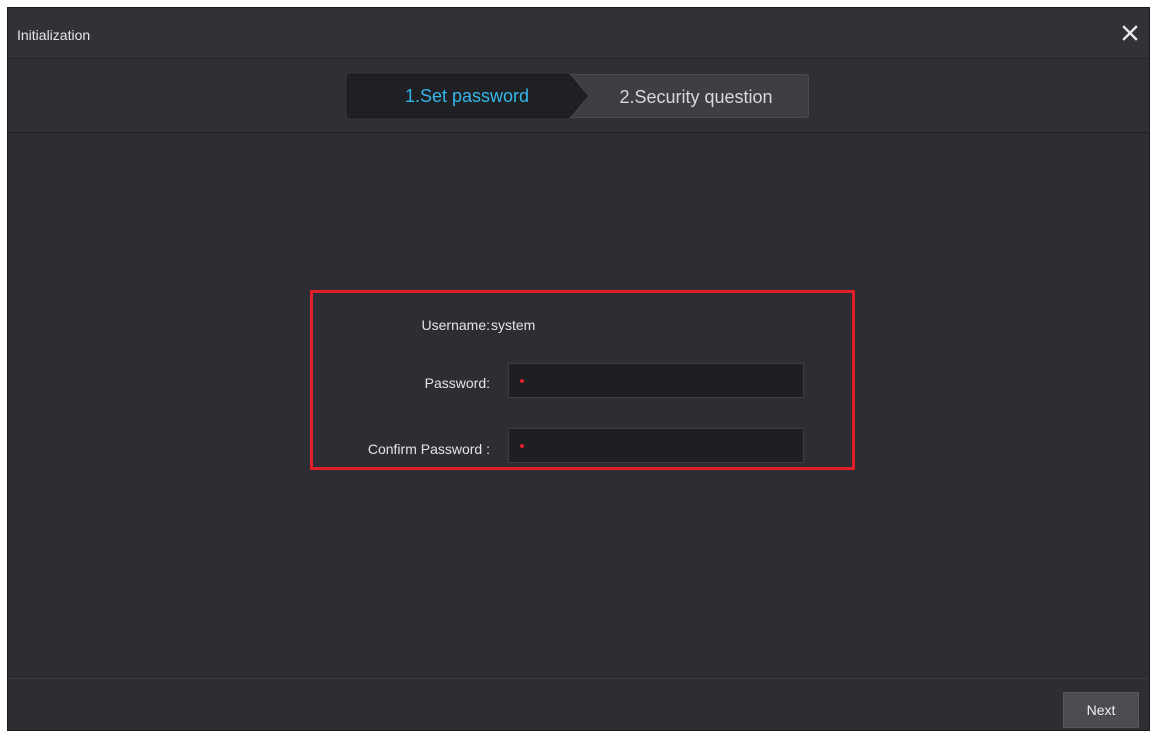  Describe the element at coordinates (696, 96) in the screenshot. I see `step-2-security-question: 2.Security question` at that location.